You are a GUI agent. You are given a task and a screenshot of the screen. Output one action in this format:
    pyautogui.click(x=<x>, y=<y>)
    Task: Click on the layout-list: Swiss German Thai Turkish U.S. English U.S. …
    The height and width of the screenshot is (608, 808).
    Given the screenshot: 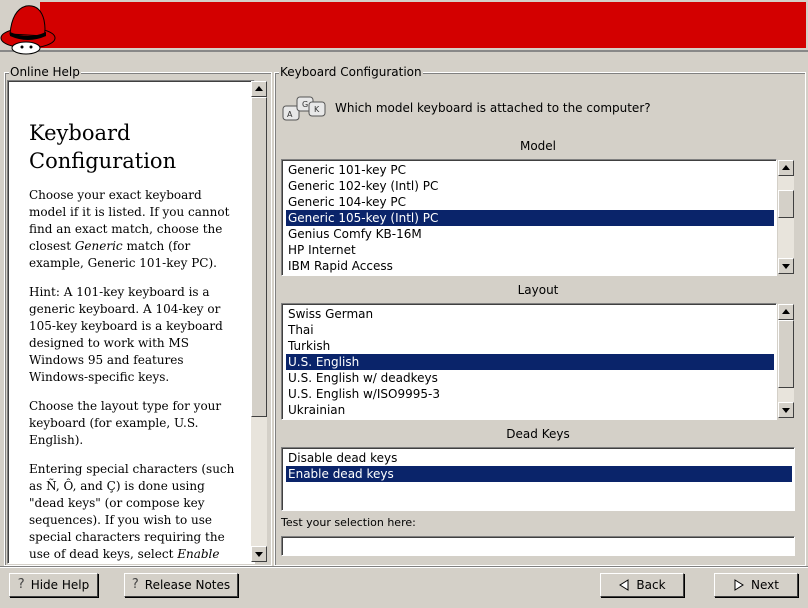 What is the action you would take?
    pyautogui.click(x=529, y=361)
    